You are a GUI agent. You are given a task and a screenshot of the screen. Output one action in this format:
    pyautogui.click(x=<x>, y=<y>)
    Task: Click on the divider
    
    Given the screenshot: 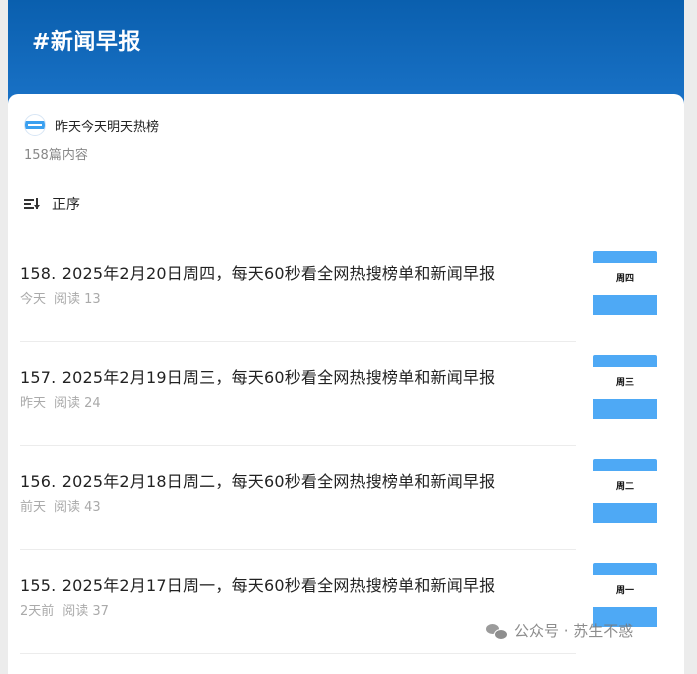 What is the action you would take?
    pyautogui.click(x=298, y=653)
    